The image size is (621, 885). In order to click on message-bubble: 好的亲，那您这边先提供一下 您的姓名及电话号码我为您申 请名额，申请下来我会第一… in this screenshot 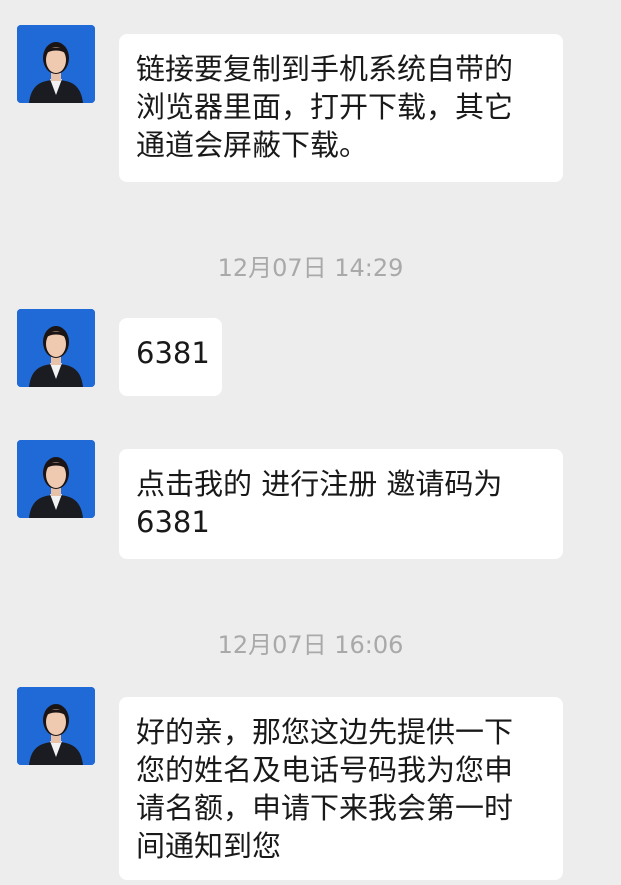, I will do `click(341, 788)`.